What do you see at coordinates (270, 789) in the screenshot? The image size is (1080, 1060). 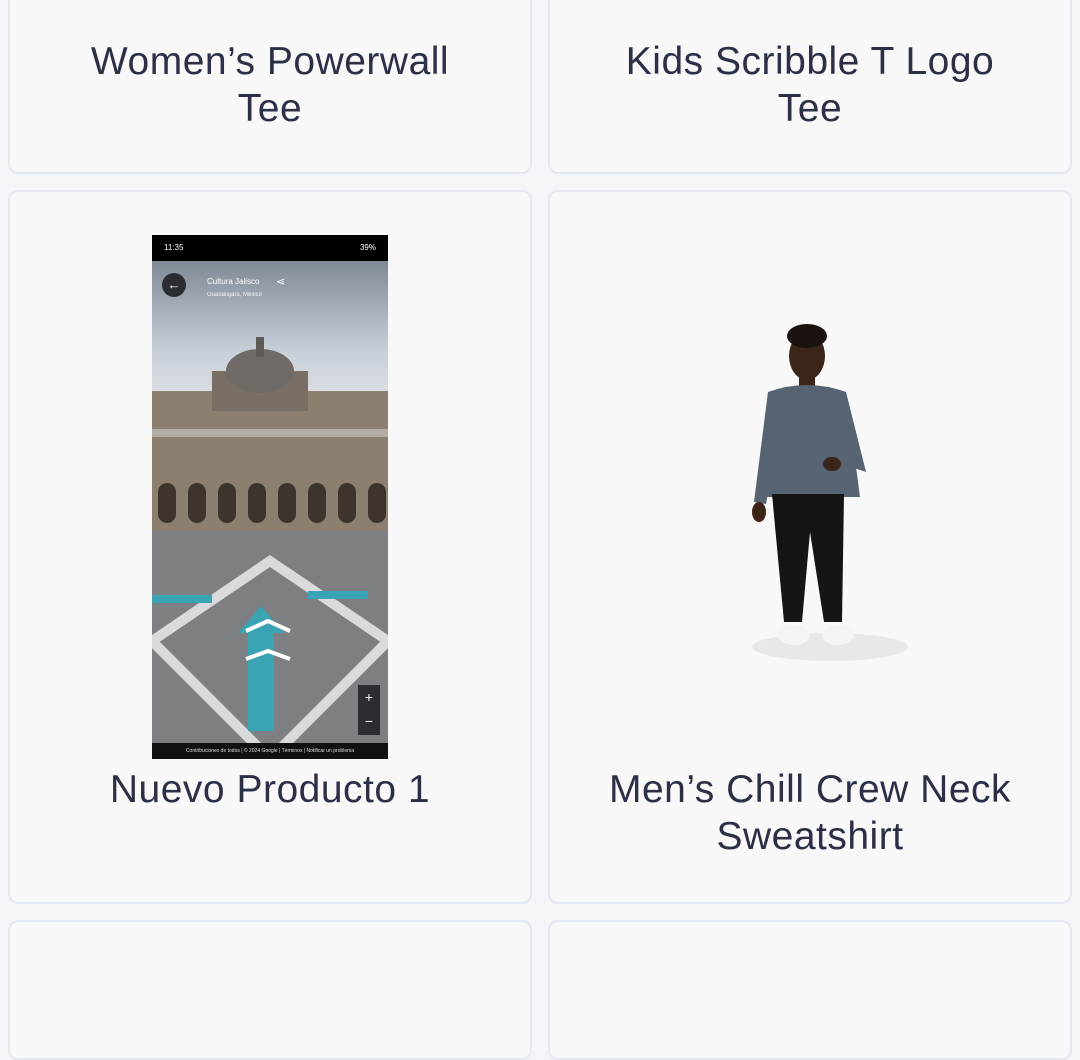 I see `product-title: Nuevo Producto 1` at bounding box center [270, 789].